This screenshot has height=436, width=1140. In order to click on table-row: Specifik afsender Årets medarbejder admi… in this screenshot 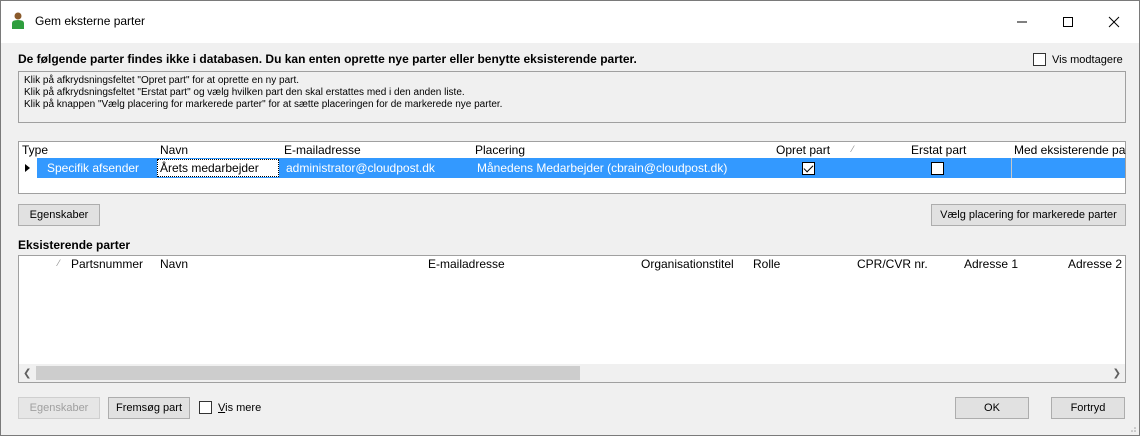, I will do `click(573, 168)`.